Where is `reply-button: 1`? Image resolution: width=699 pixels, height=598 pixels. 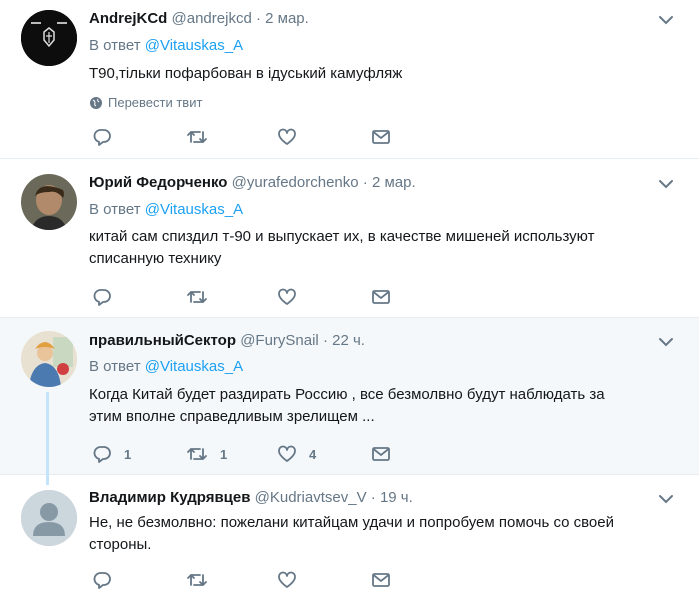 reply-button: 1 is located at coordinates (111, 454).